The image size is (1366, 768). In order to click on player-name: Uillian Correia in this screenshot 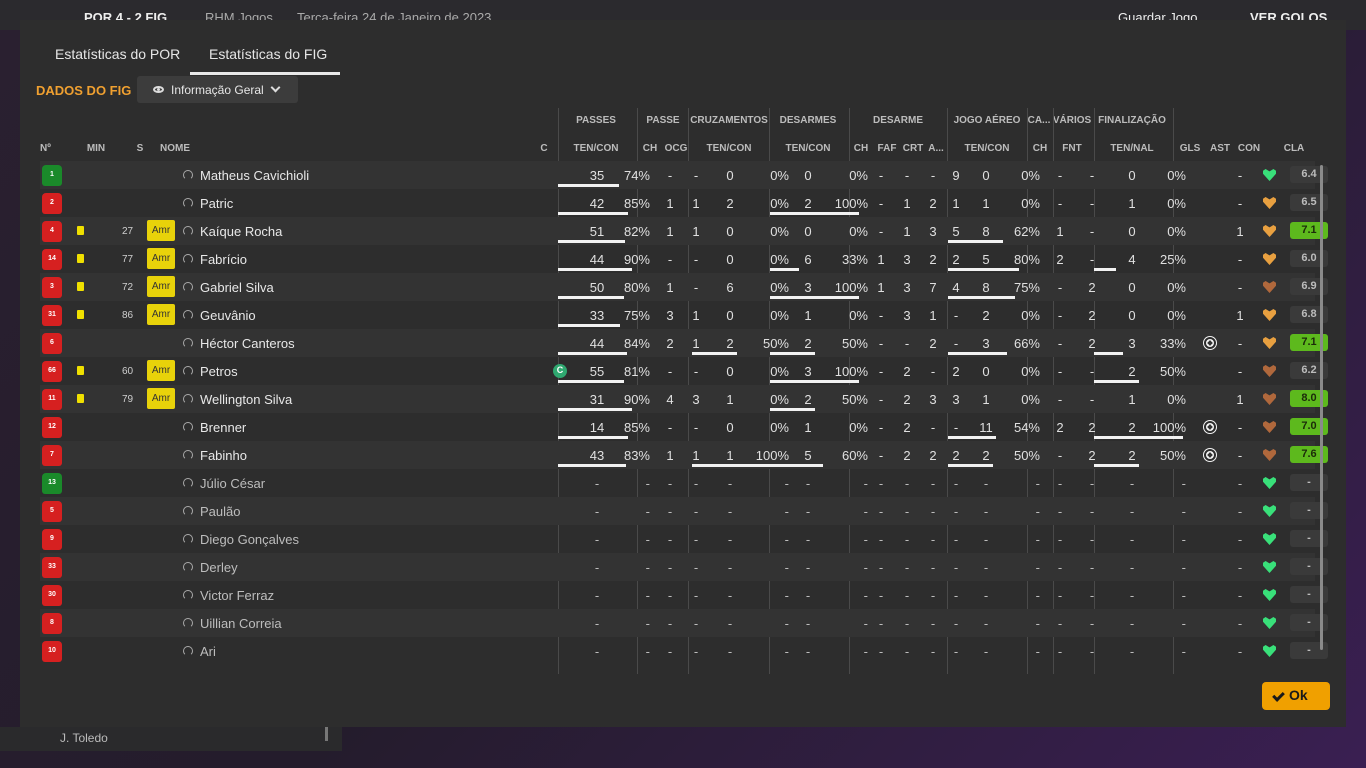, I will do `click(241, 623)`.